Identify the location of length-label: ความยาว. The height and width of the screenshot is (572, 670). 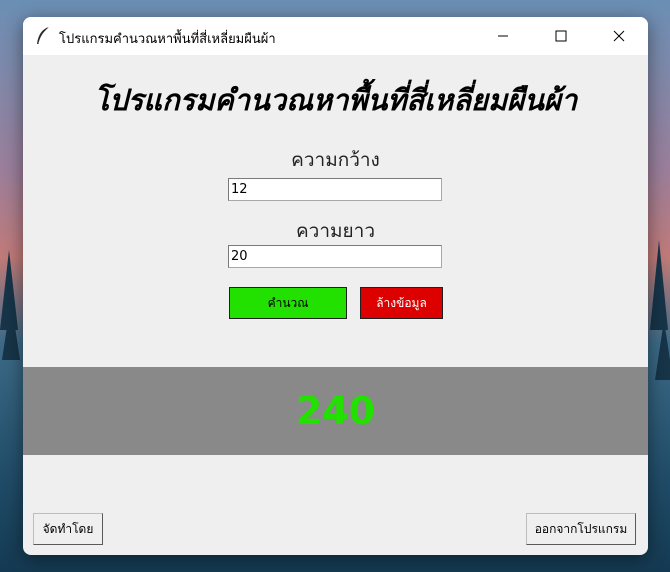
(335, 231).